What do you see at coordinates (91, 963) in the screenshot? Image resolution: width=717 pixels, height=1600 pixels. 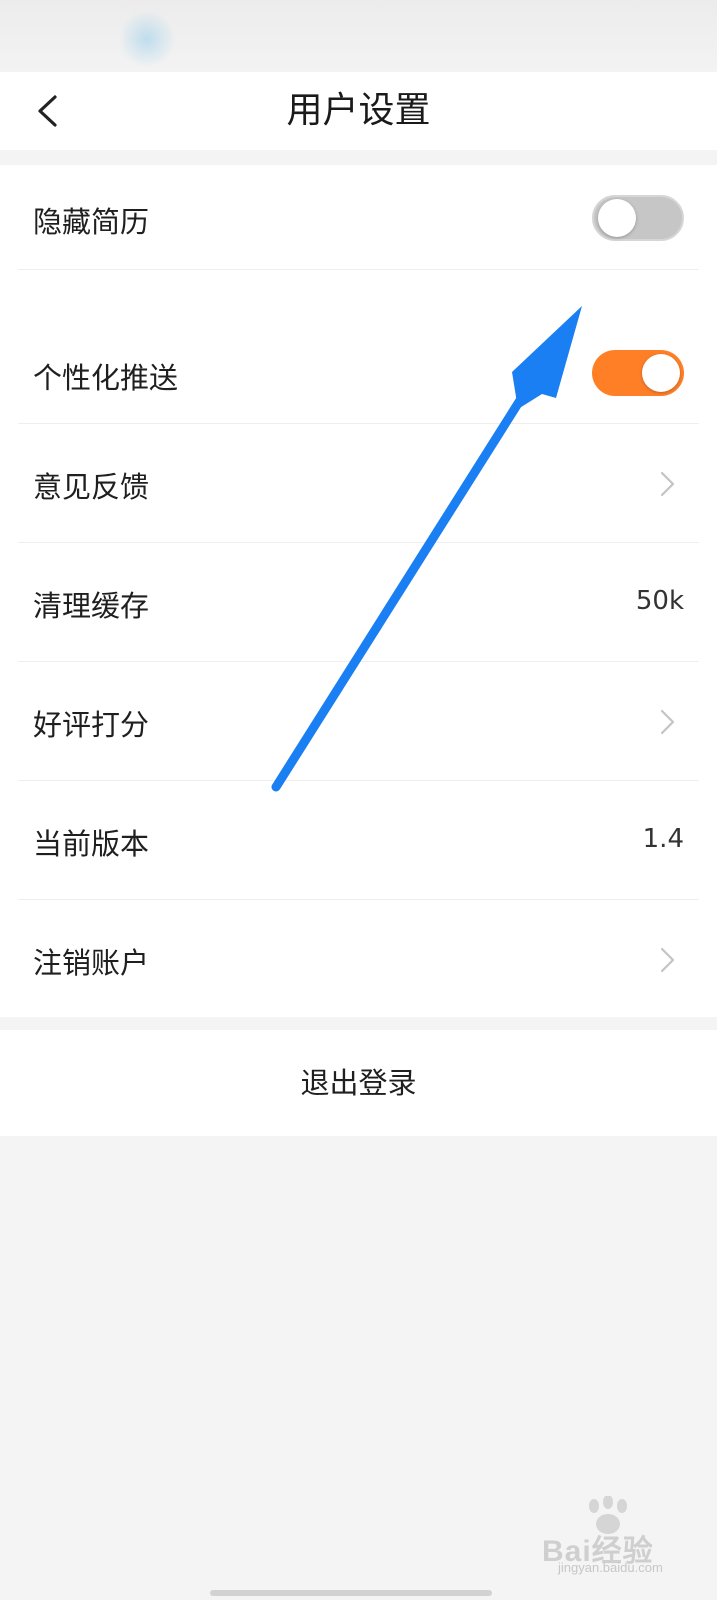 I see `setting-label: 注销账户` at bounding box center [91, 963].